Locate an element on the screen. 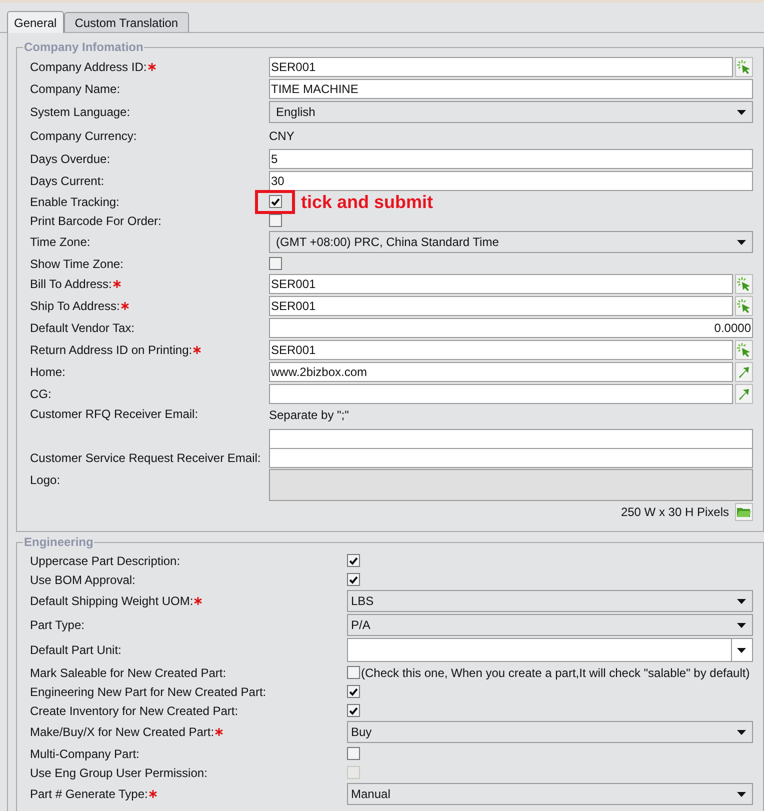 Image resolution: width=764 pixels, height=811 pixels. field-label: Use Eng Group User Permission: is located at coordinates (119, 773).